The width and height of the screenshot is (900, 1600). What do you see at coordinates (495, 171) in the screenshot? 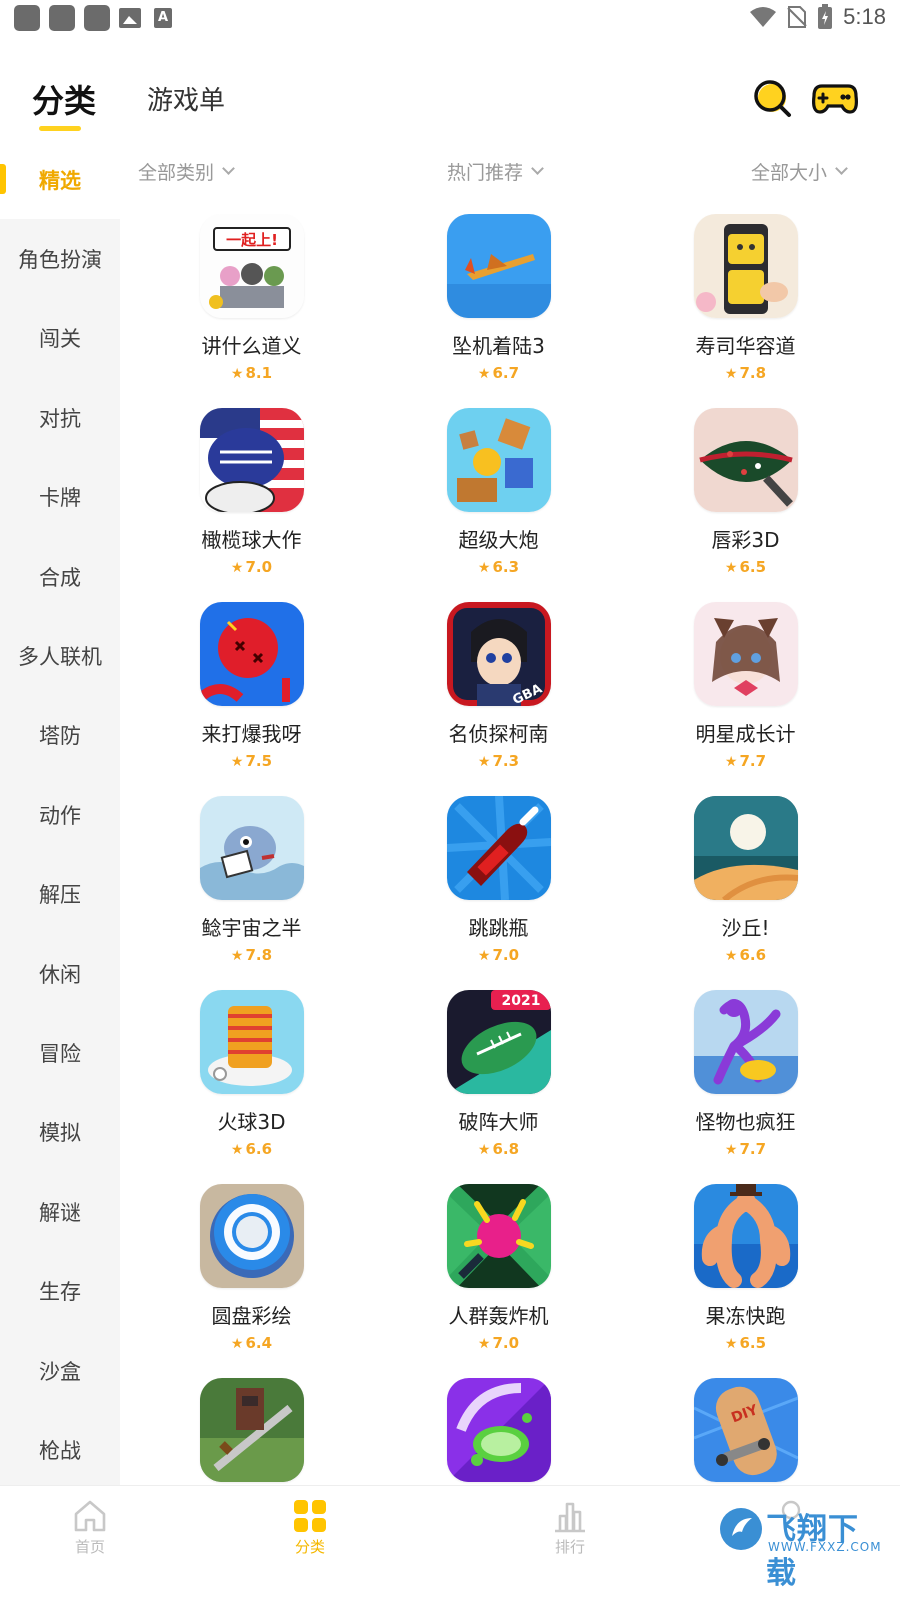
I see `filter-sort-dropdown: 热门推荐` at bounding box center [495, 171].